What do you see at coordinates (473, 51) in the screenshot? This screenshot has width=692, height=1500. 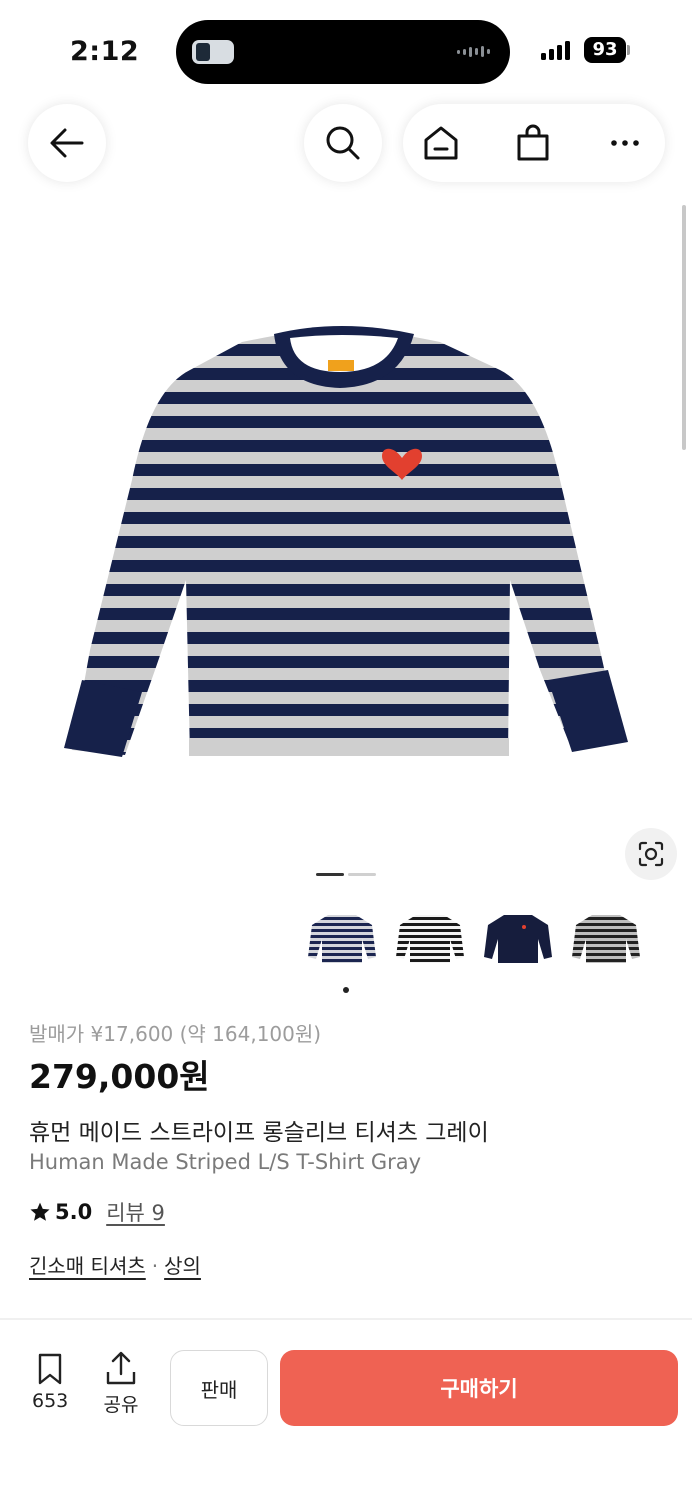 I see `audio-wave-icon` at bounding box center [473, 51].